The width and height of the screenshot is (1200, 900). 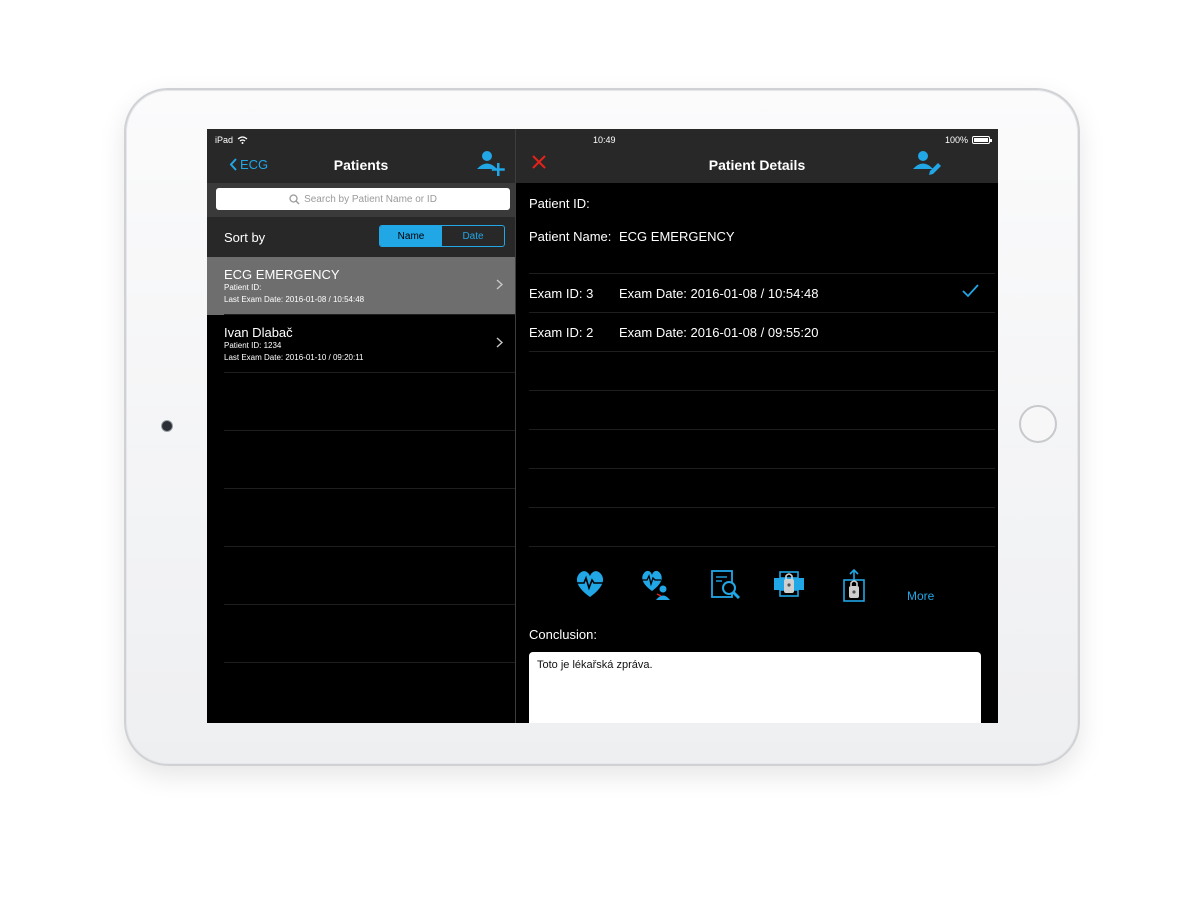 What do you see at coordinates (361, 237) in the screenshot?
I see `sort-bar: Sort by Name Date` at bounding box center [361, 237].